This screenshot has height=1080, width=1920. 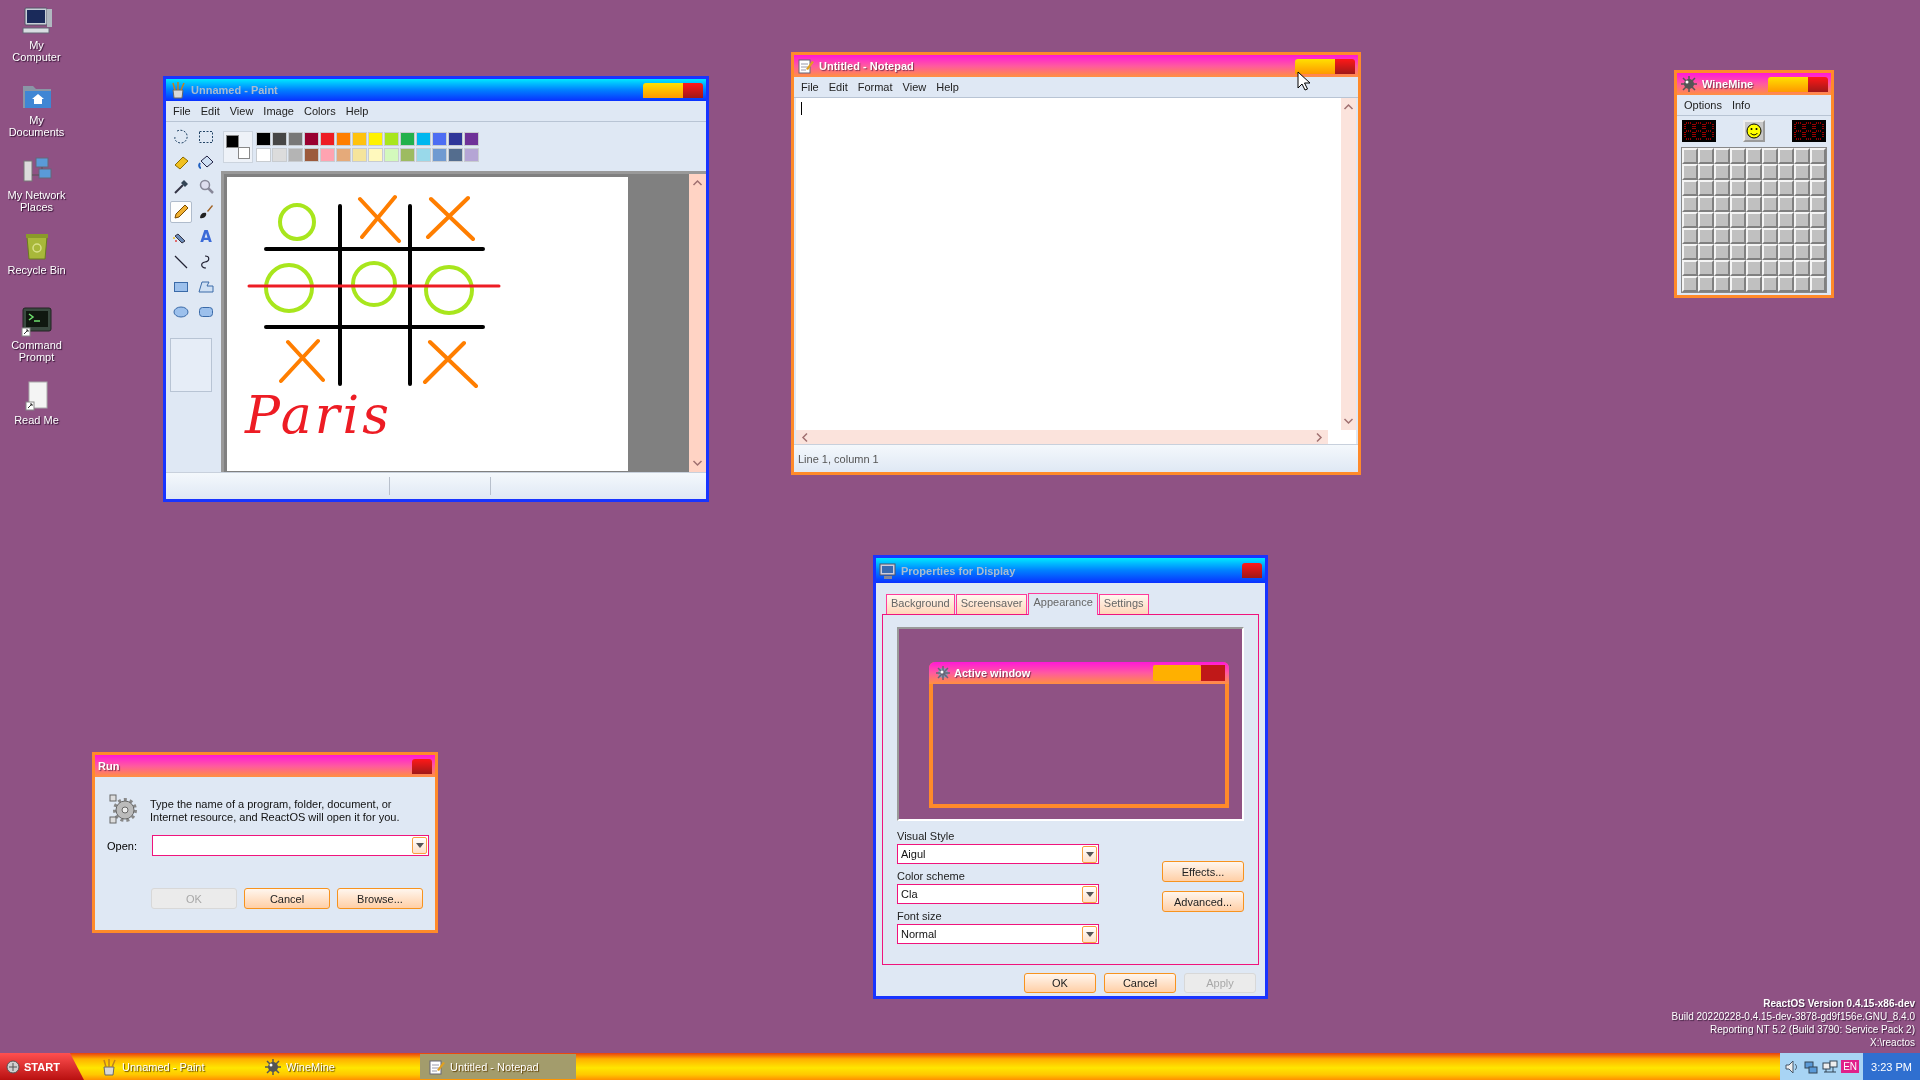 What do you see at coordinates (1778, 84) in the screenshot?
I see `minimize-button` at bounding box center [1778, 84].